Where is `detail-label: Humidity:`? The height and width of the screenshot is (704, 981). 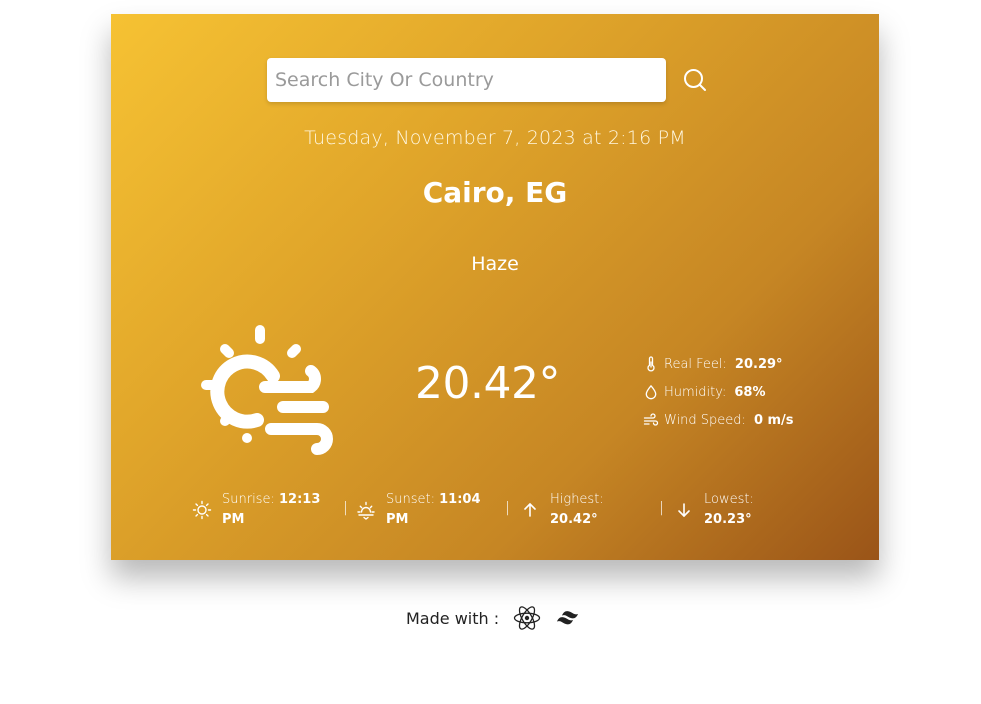 detail-label: Humidity: is located at coordinates (695, 392).